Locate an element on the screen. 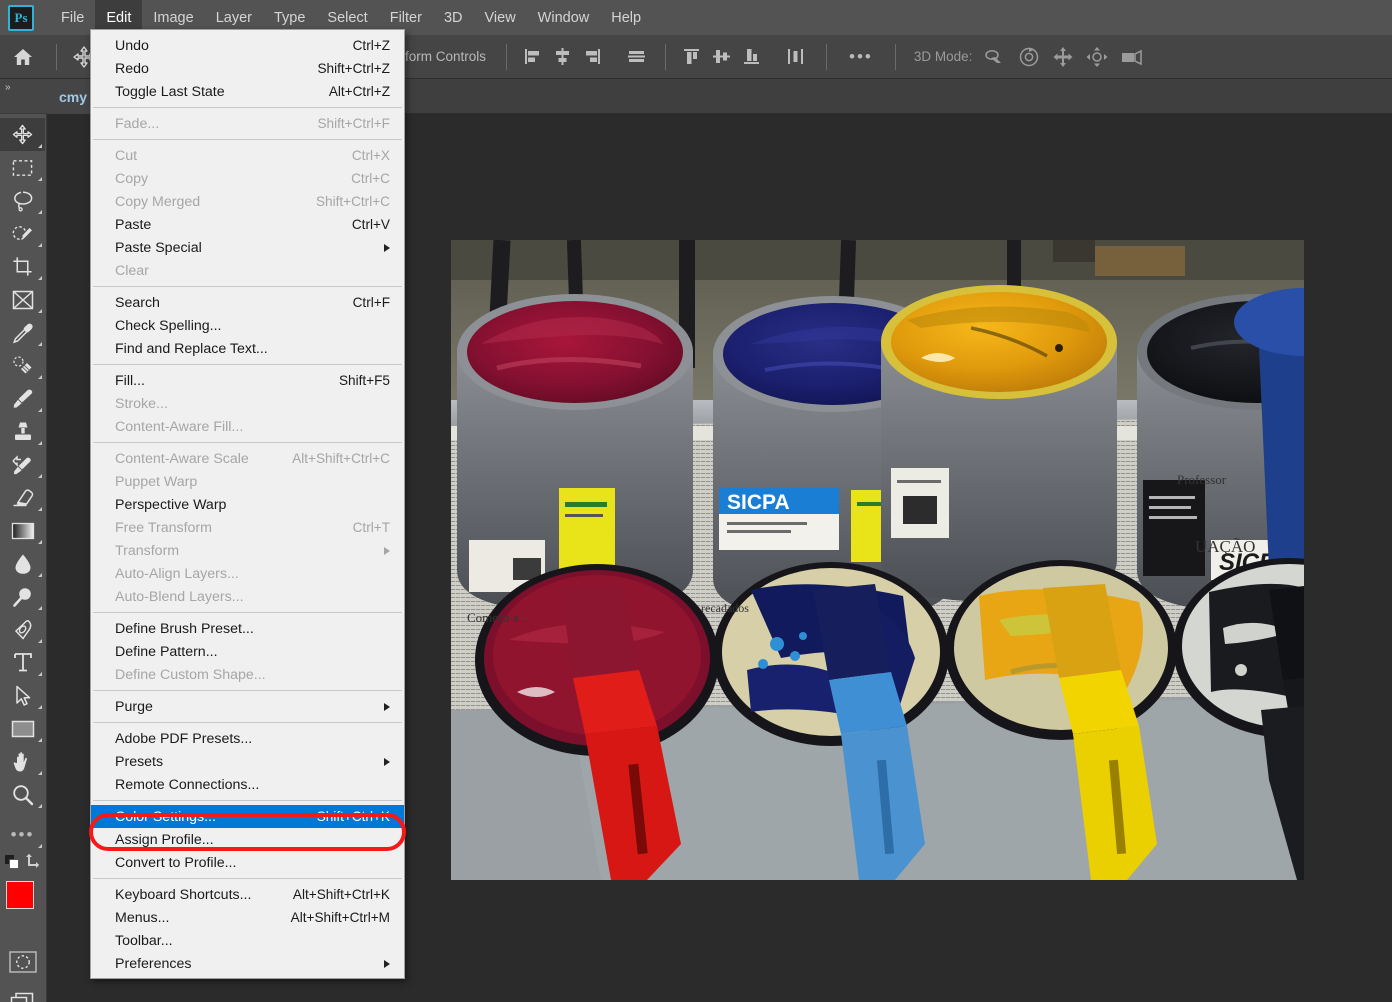 This screenshot has height=1002, width=1392. menubar-item-view: View is located at coordinates (500, 17).